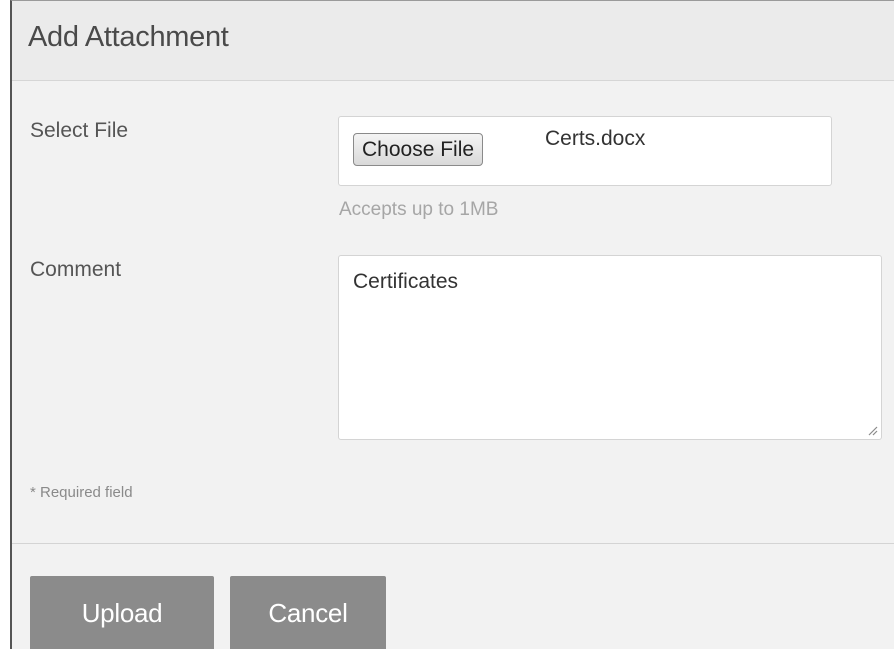  What do you see at coordinates (872, 430) in the screenshot?
I see `resize-grip-icon` at bounding box center [872, 430].